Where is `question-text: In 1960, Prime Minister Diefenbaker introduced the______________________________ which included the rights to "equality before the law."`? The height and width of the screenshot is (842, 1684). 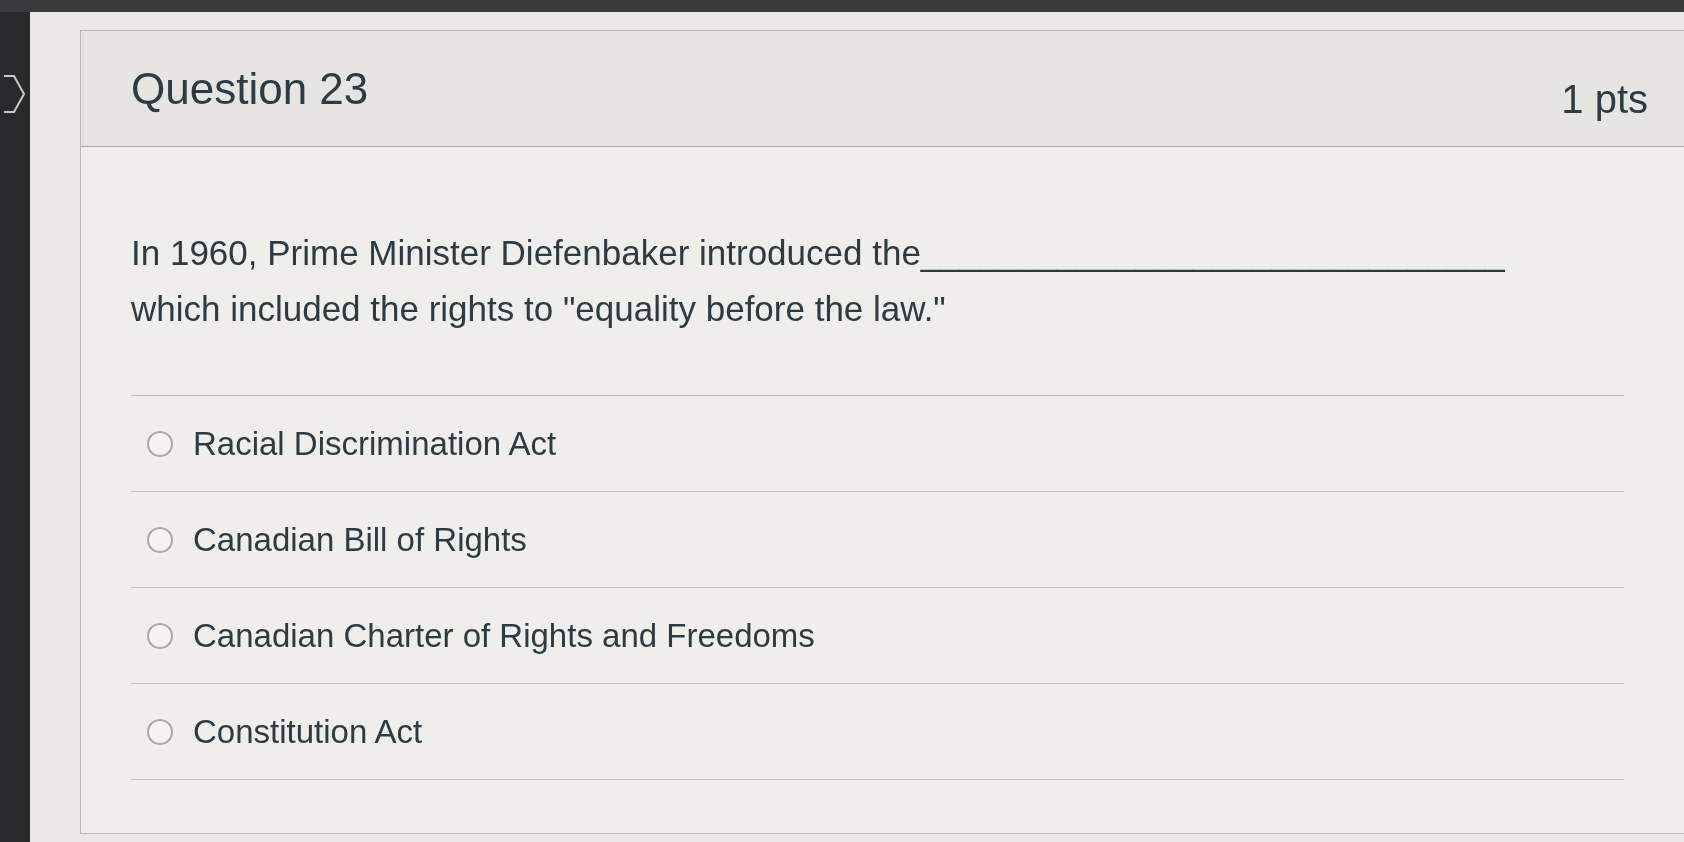
question-text: In 1960, Prime Minister Diefenbaker introduced the______________________________ which included the rights to "equality before the law." is located at coordinates (818, 281).